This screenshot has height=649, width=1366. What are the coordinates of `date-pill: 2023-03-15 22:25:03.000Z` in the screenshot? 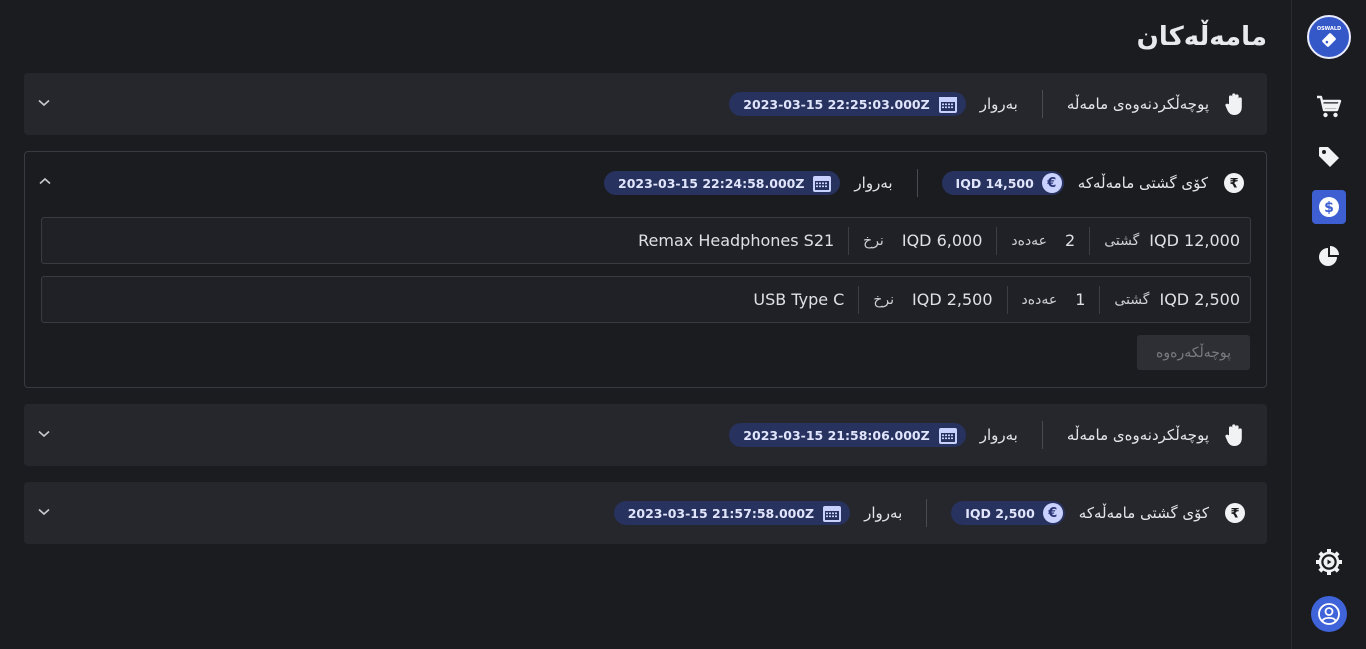 It's located at (847, 104).